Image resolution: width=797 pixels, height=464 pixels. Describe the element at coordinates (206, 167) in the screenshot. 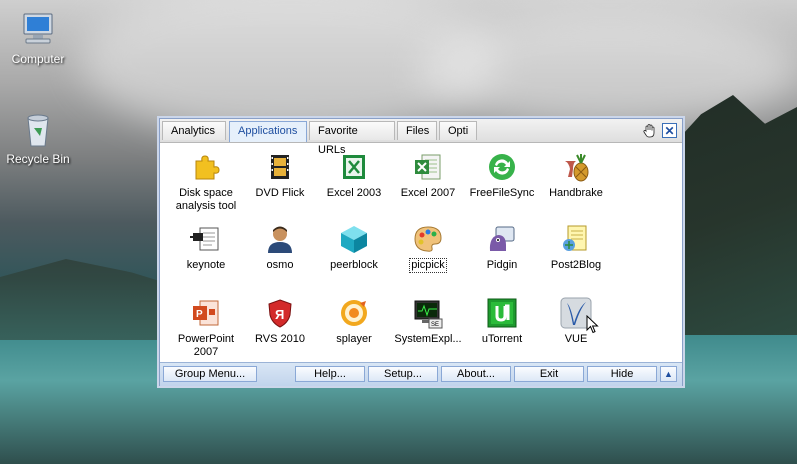

I see `puzzle-icon` at that location.